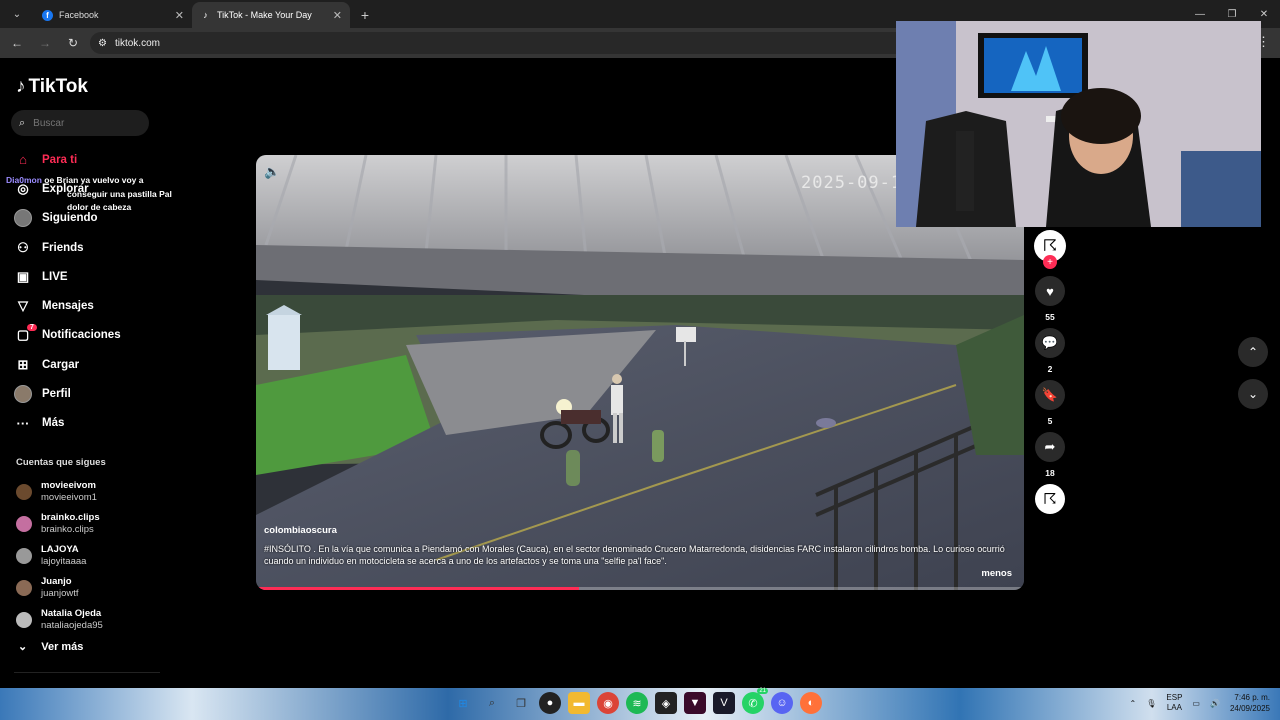  What do you see at coordinates (119, 193) in the screenshot?
I see `chat-message-line: conseguir una pastilla Pal` at bounding box center [119, 193].